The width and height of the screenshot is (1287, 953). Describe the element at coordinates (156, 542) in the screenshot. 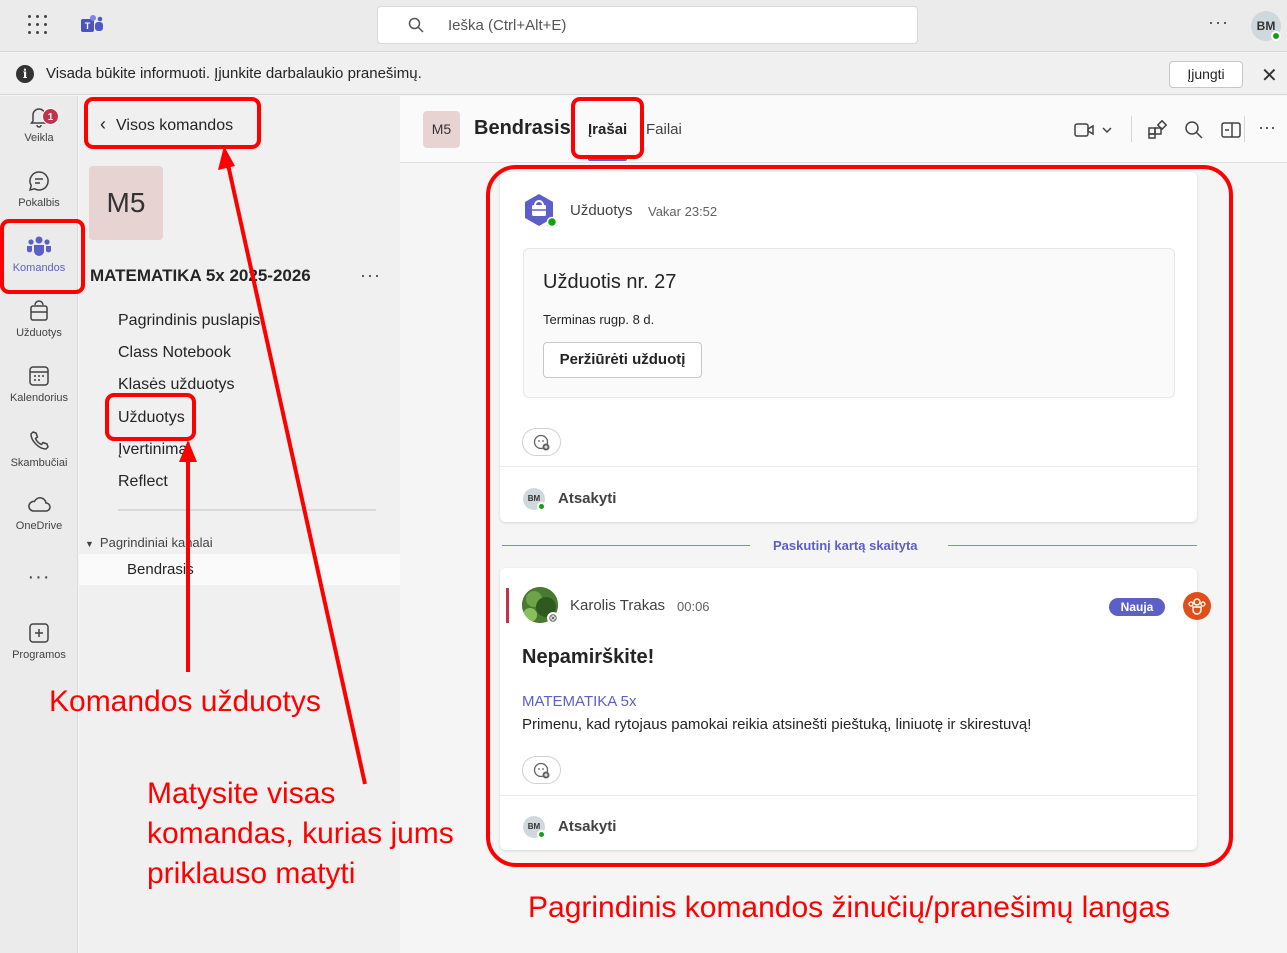

I see `channels-heading-label: Pagrindiniai kanalai` at that location.